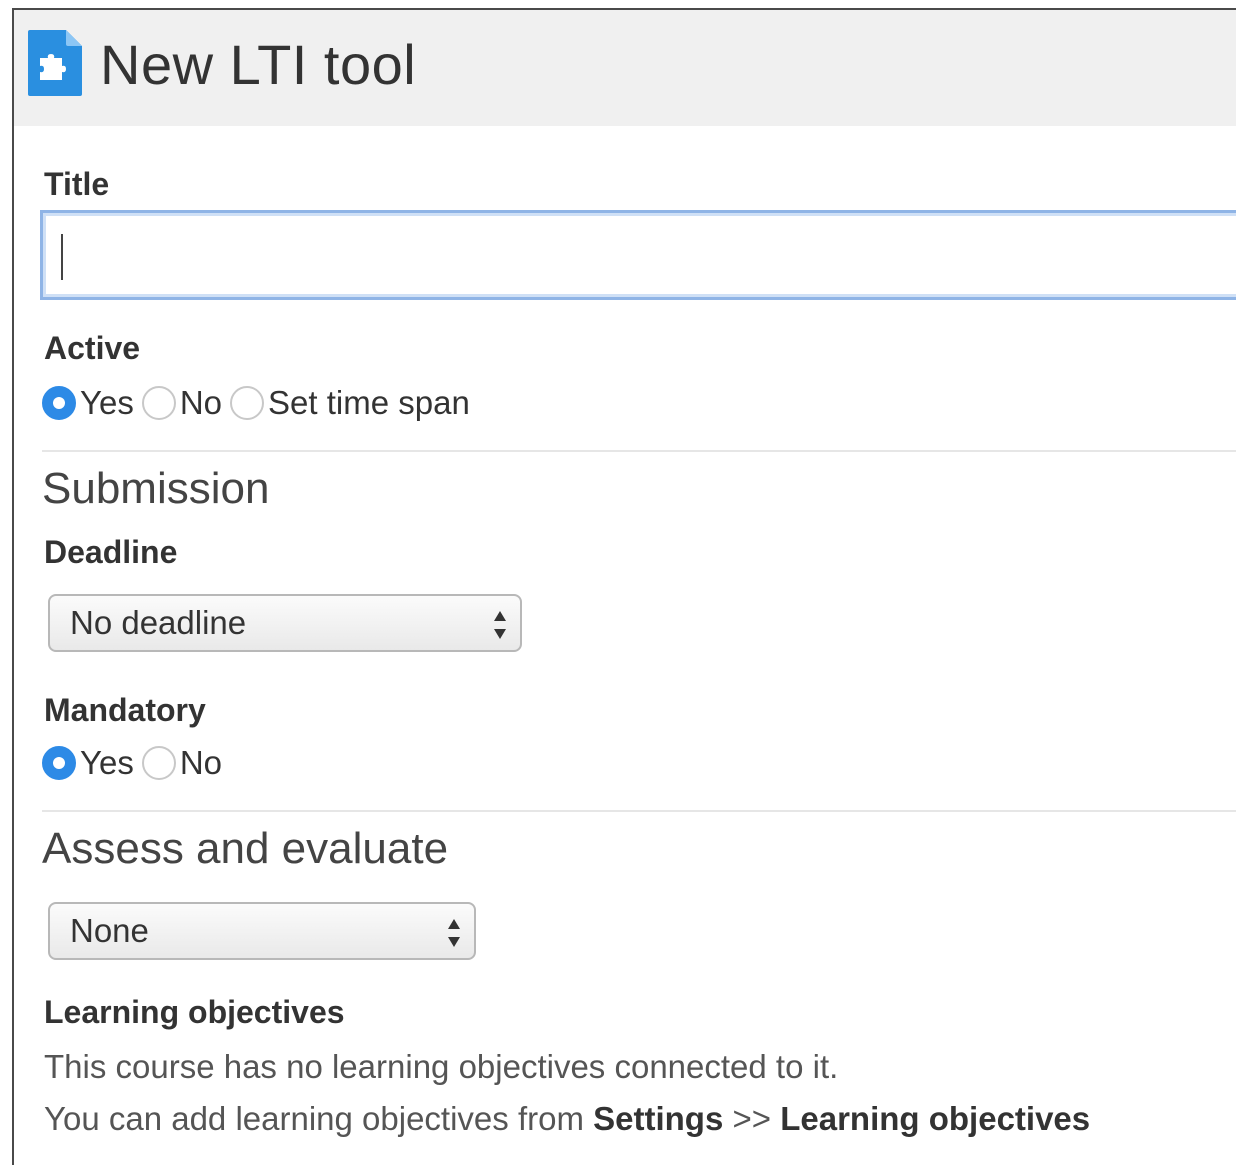 The width and height of the screenshot is (1236, 1165). Describe the element at coordinates (658, 1118) in the screenshot. I see `settings-link: Settings` at that location.